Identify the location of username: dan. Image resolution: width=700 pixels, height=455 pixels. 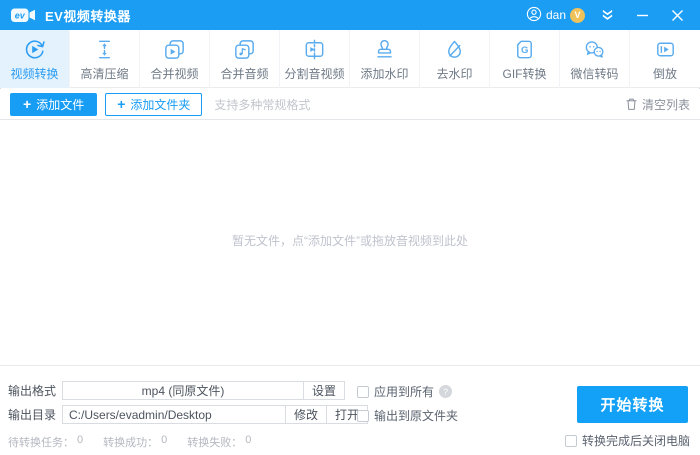
(555, 15).